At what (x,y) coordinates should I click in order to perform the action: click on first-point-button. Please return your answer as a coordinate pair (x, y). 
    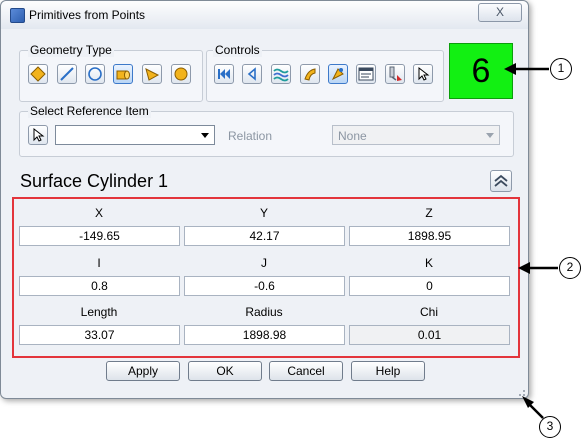
    Looking at the image, I should click on (224, 74).